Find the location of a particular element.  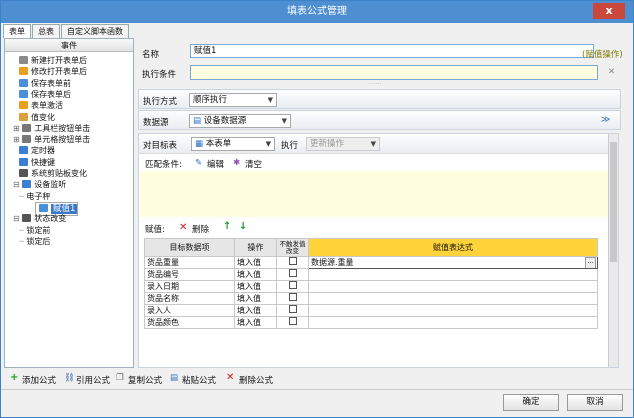

exec-mode-select: 顺序执行 ▼ is located at coordinates (233, 100).